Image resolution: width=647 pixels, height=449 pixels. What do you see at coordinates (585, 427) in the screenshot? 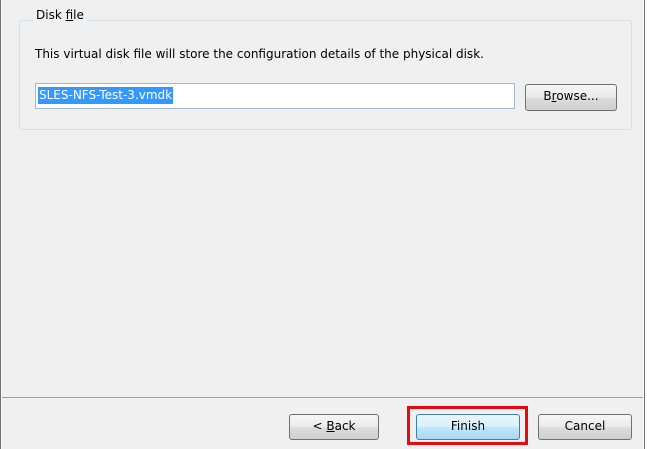
I see `cancel-button: Cancel` at bounding box center [585, 427].